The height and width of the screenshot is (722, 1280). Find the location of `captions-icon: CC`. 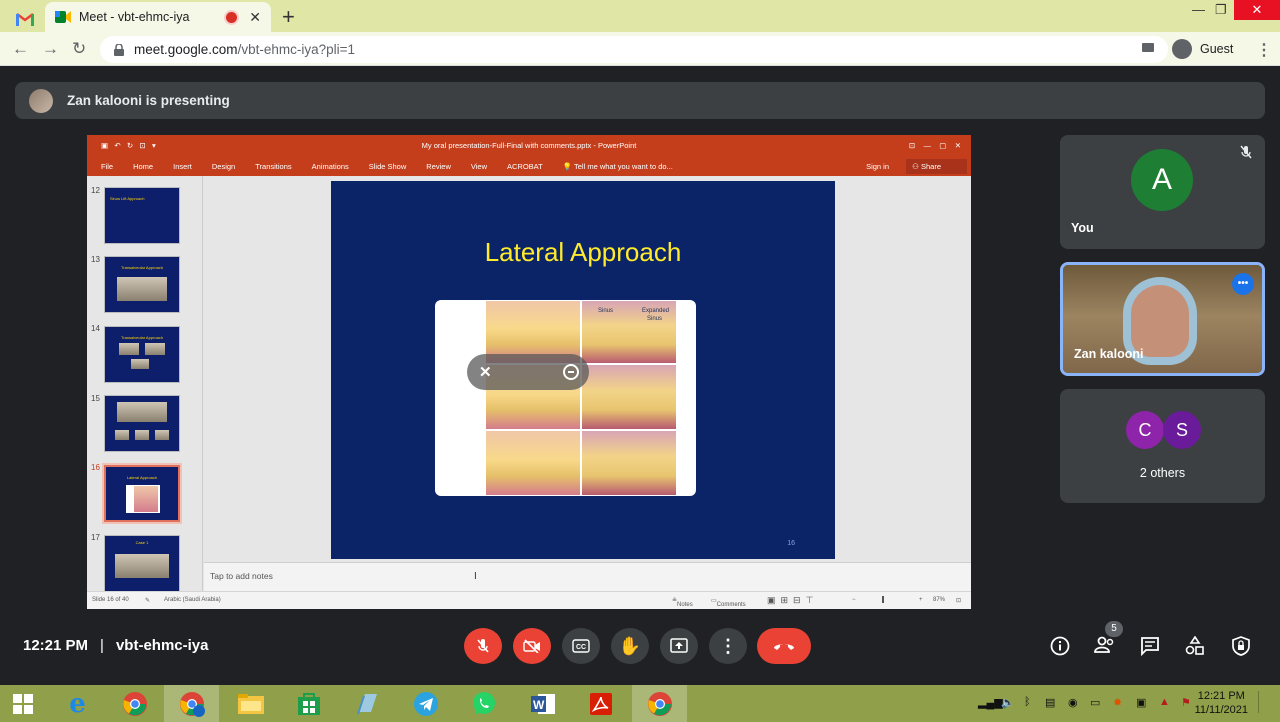

captions-icon: CC is located at coordinates (581, 646).